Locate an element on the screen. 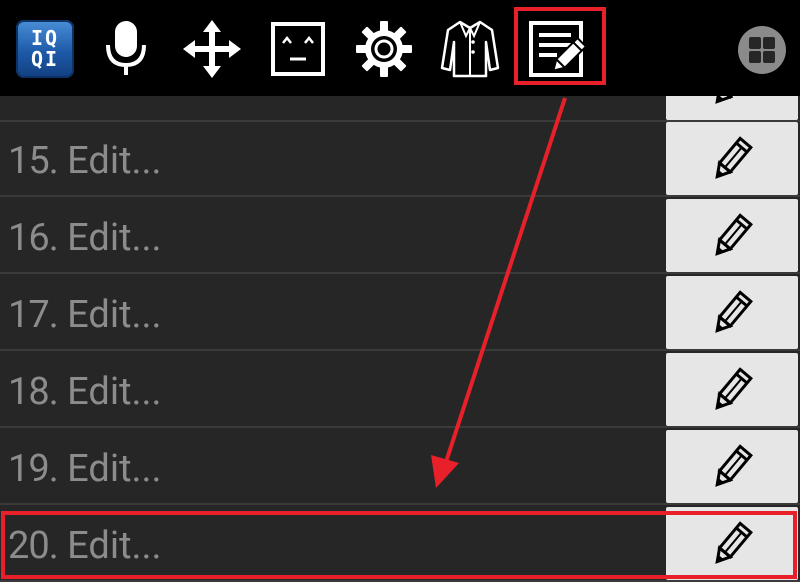  list-item-number: 19. is located at coordinates (33, 469).